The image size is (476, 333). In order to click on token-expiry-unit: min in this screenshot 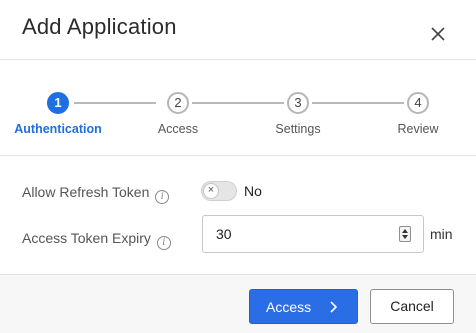, I will do `click(441, 234)`.